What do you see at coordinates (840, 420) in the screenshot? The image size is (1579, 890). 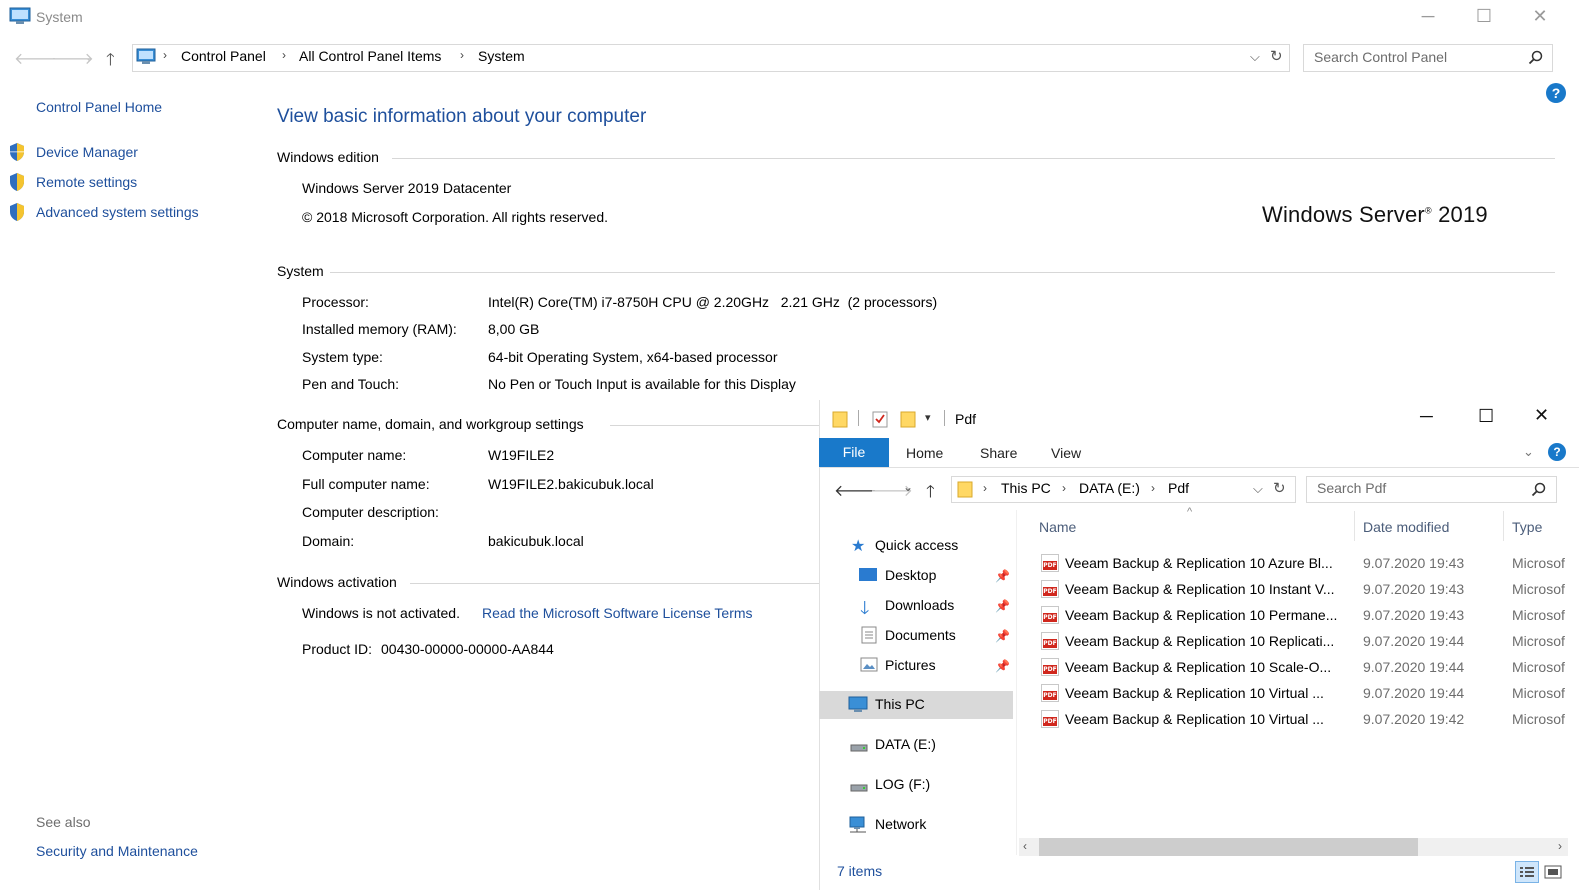 I see `folder-icon` at bounding box center [840, 420].